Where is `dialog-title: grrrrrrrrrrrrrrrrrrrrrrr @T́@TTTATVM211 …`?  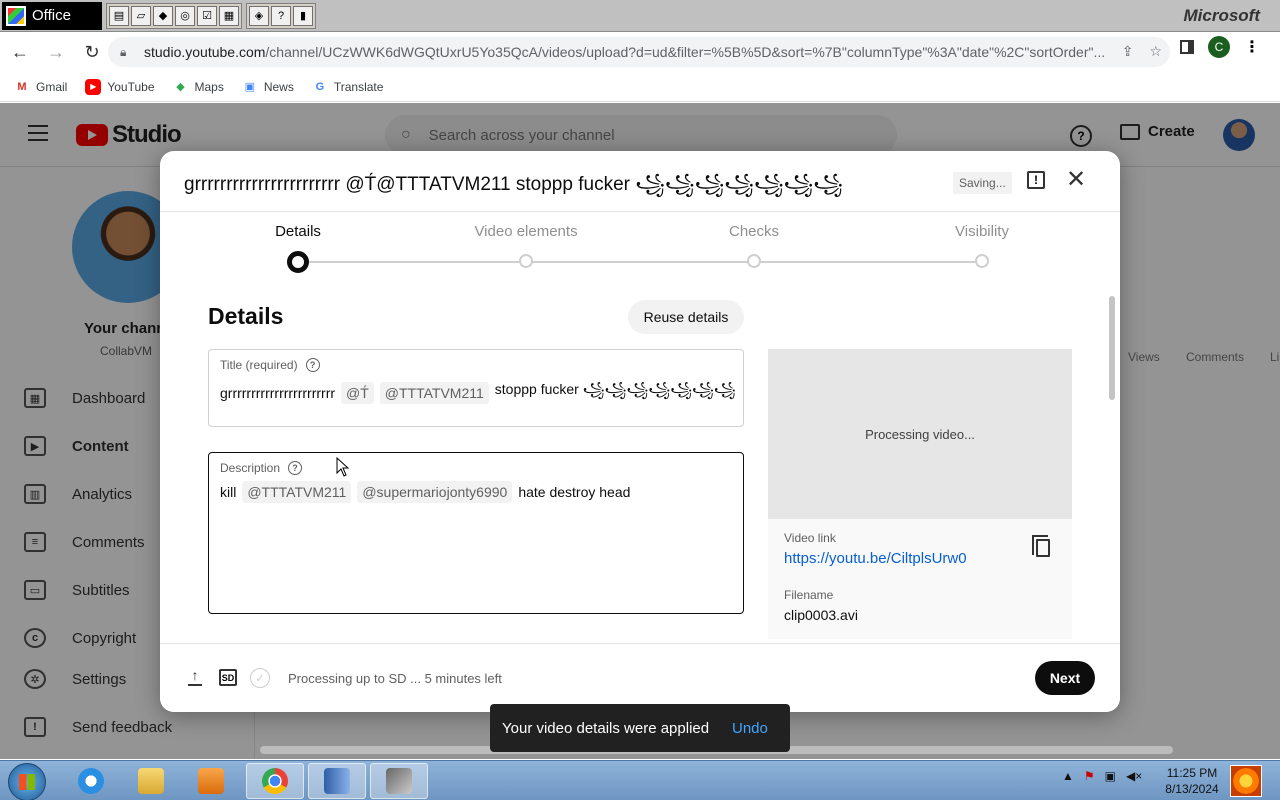 dialog-title: grrrrrrrrrrrrrrrrrrrrrrr @T́@TTTATVM211 … is located at coordinates (513, 184).